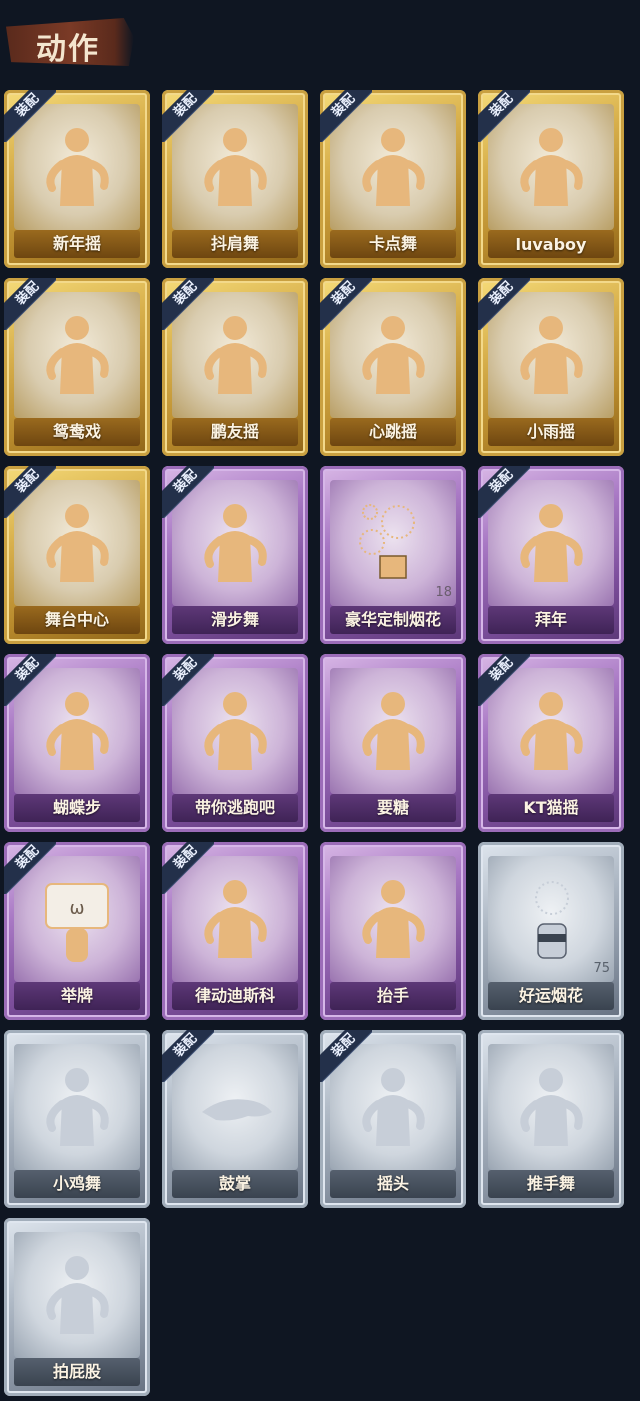  Describe the element at coordinates (392, 807) in the screenshot. I see `card-label: 要糖` at that location.